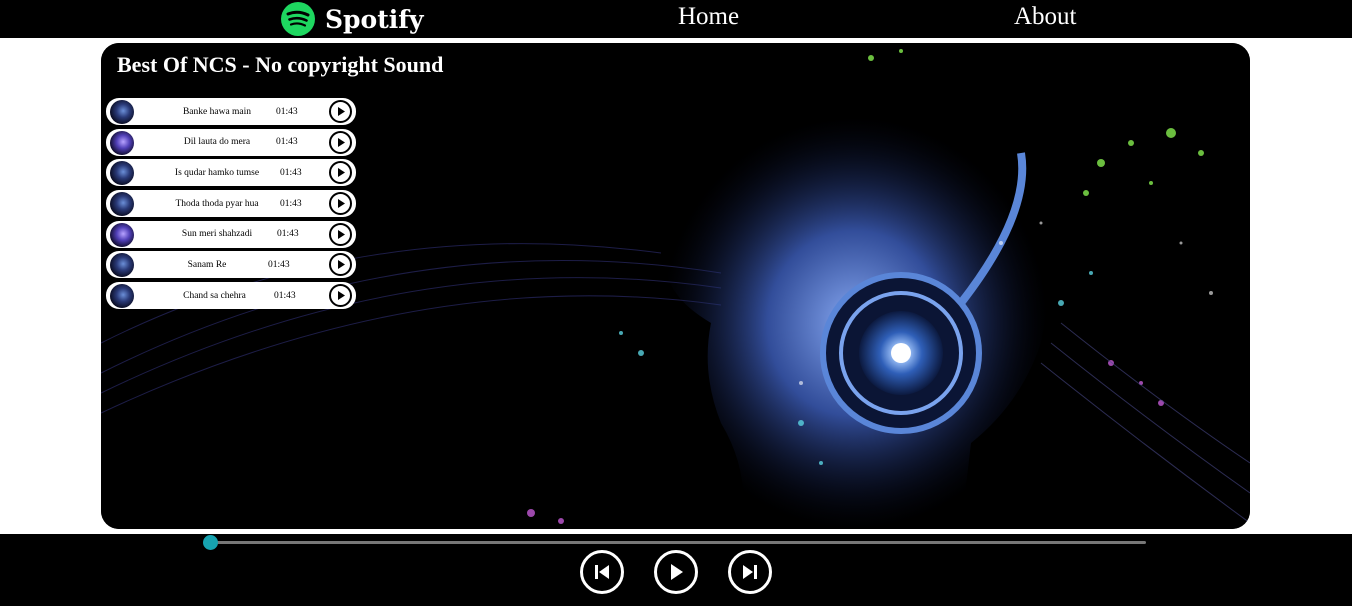  Describe the element at coordinates (217, 203) in the screenshot. I see `song-name: Thoda thoda pyar hua` at that location.